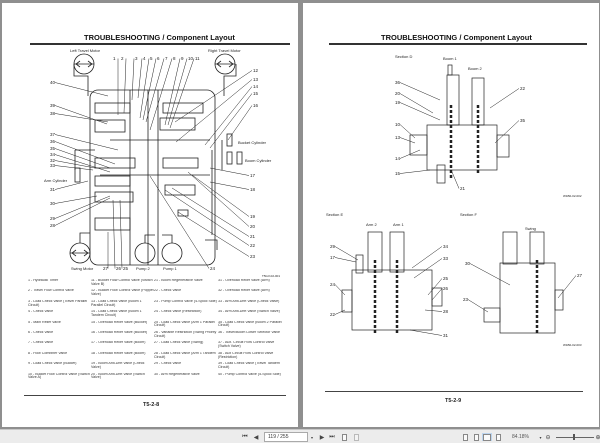  Describe the element at coordinates (118, 366) in the screenshot. I see `legend-item: 19 - Boom Anti-Drift Valve (Check Valve)` at that location.